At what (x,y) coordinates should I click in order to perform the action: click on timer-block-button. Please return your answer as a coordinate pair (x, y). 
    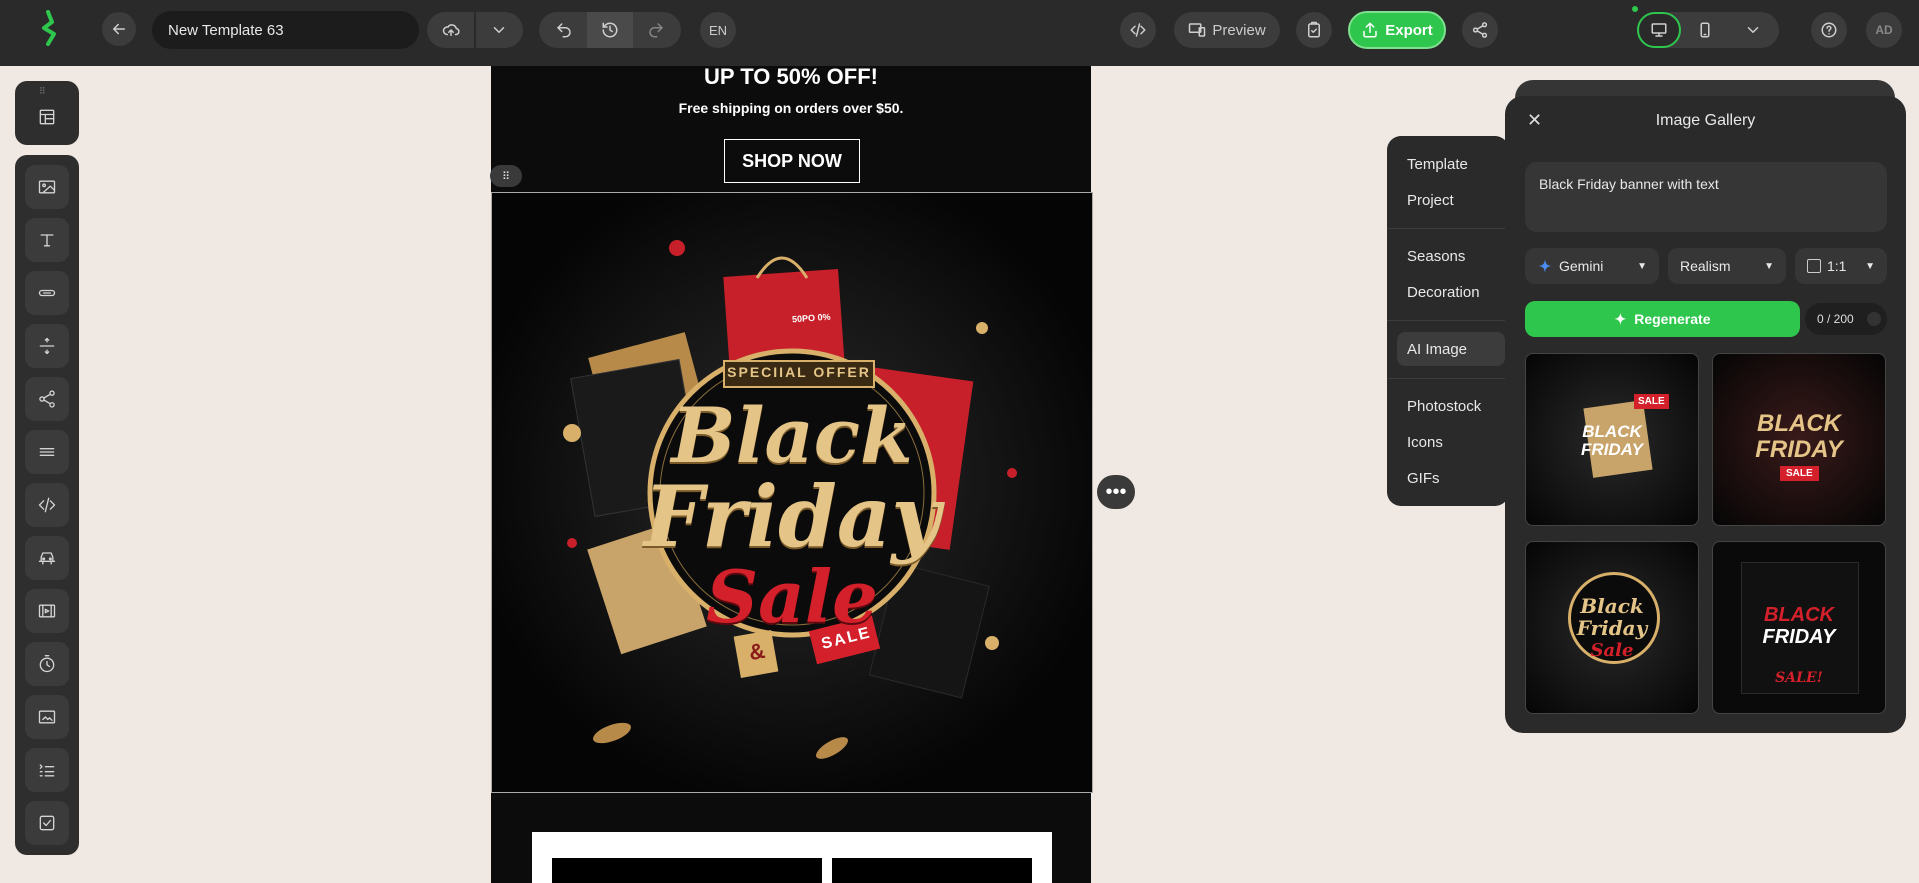
    Looking at the image, I should click on (47, 664).